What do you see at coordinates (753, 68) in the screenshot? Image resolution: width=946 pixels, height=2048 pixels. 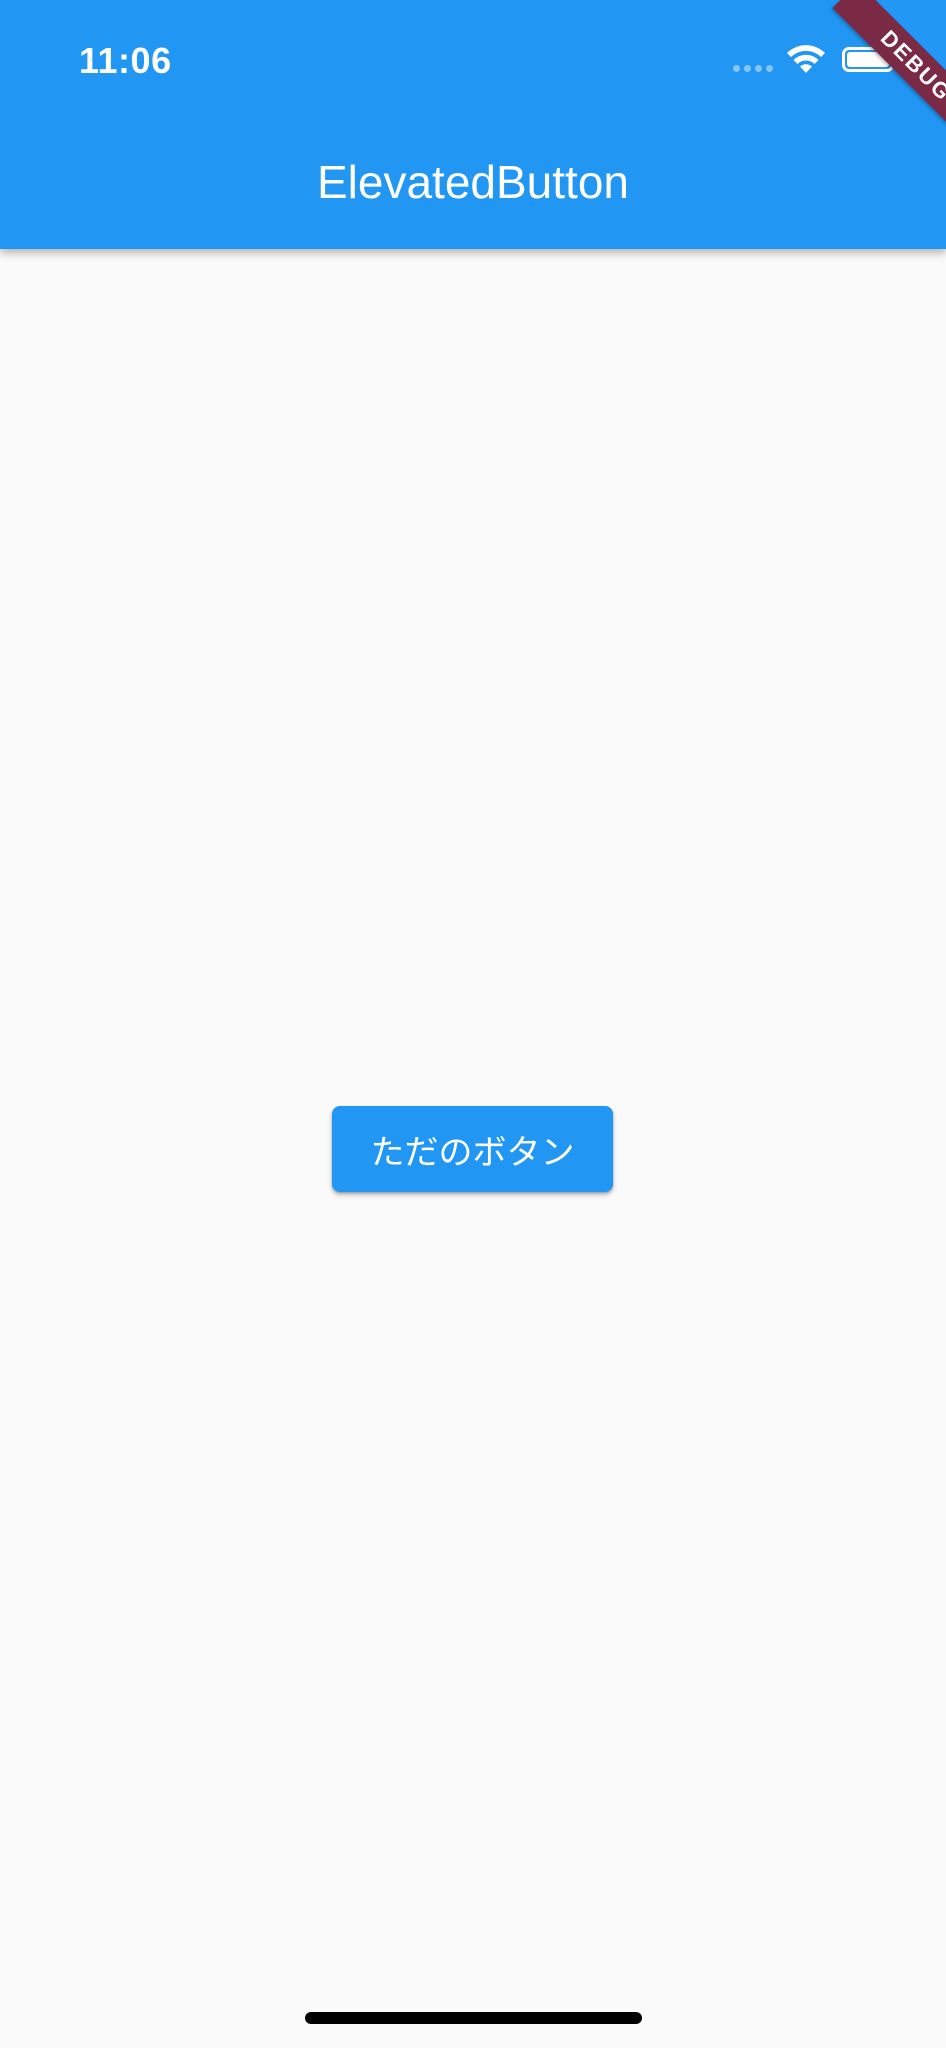 I see `cellular-signal-icon` at bounding box center [753, 68].